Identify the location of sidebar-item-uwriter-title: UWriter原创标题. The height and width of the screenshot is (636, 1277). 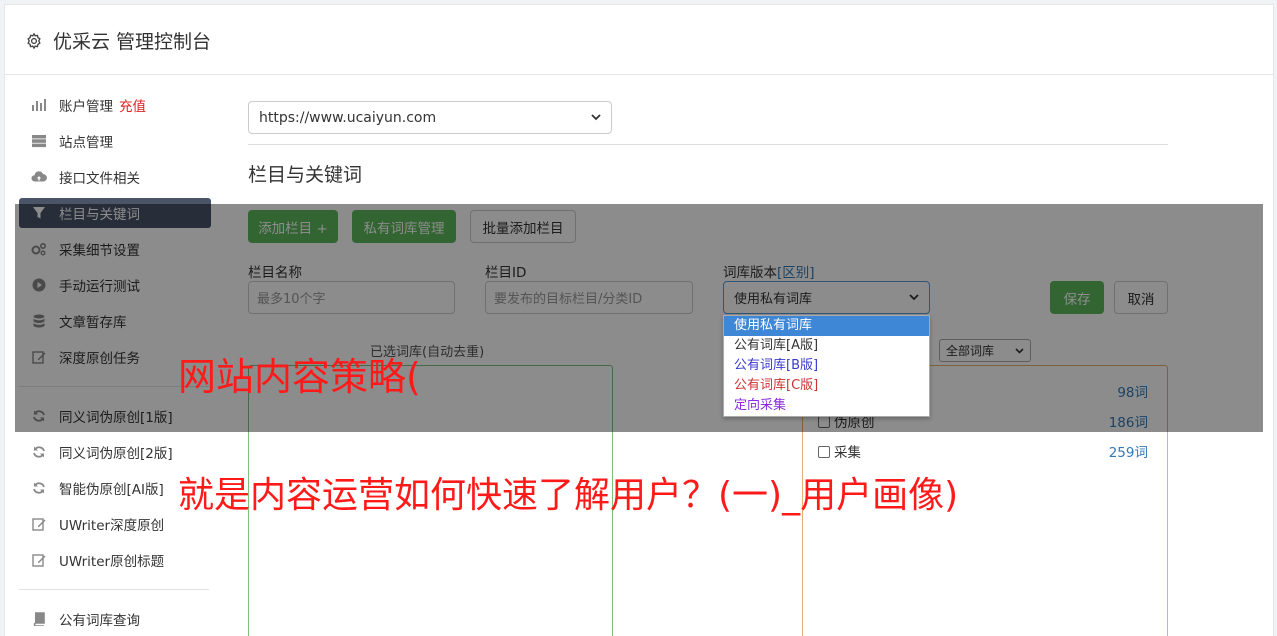
(115, 560).